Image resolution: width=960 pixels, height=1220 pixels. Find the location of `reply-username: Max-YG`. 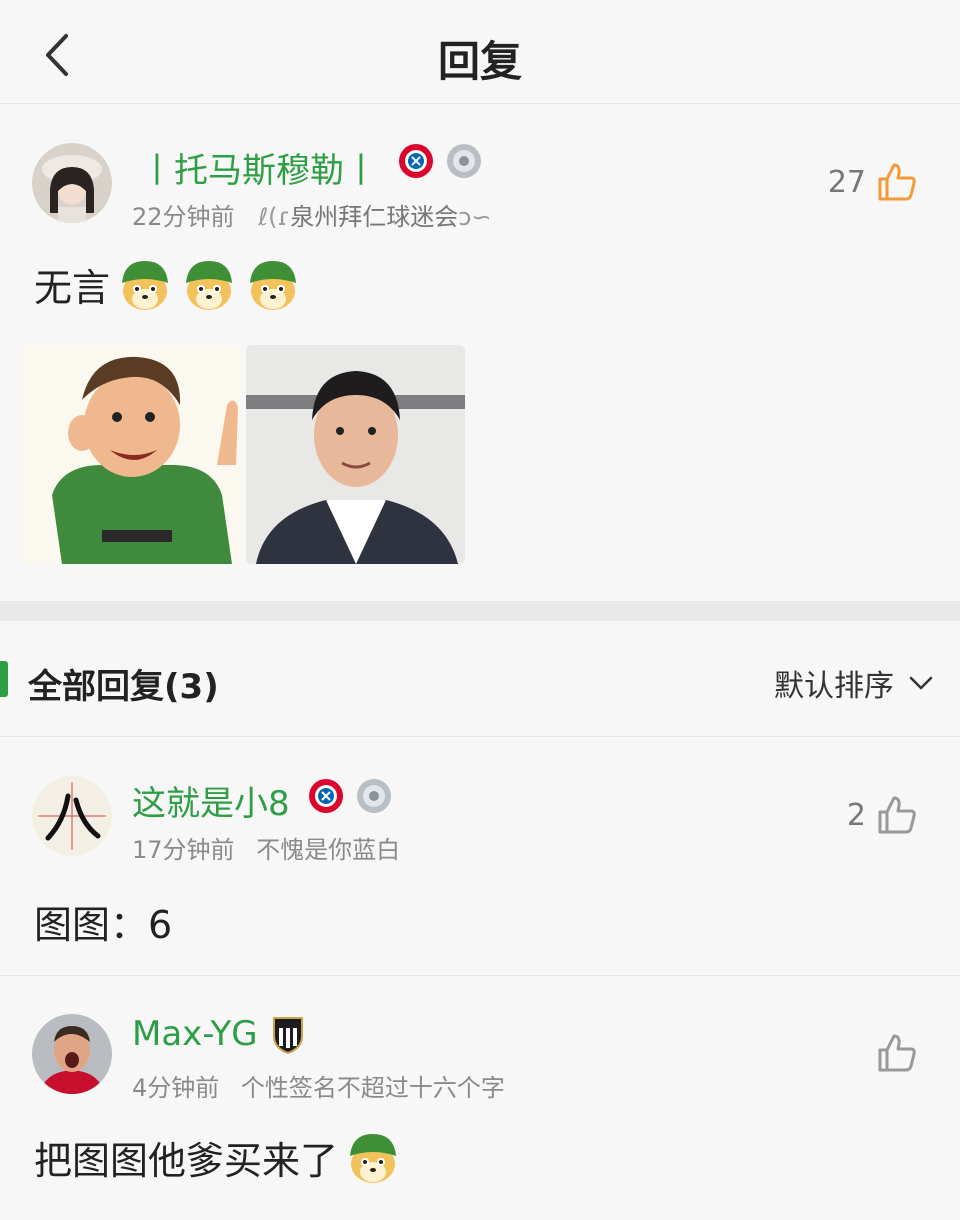

reply-username: Max-YG is located at coordinates (195, 1034).